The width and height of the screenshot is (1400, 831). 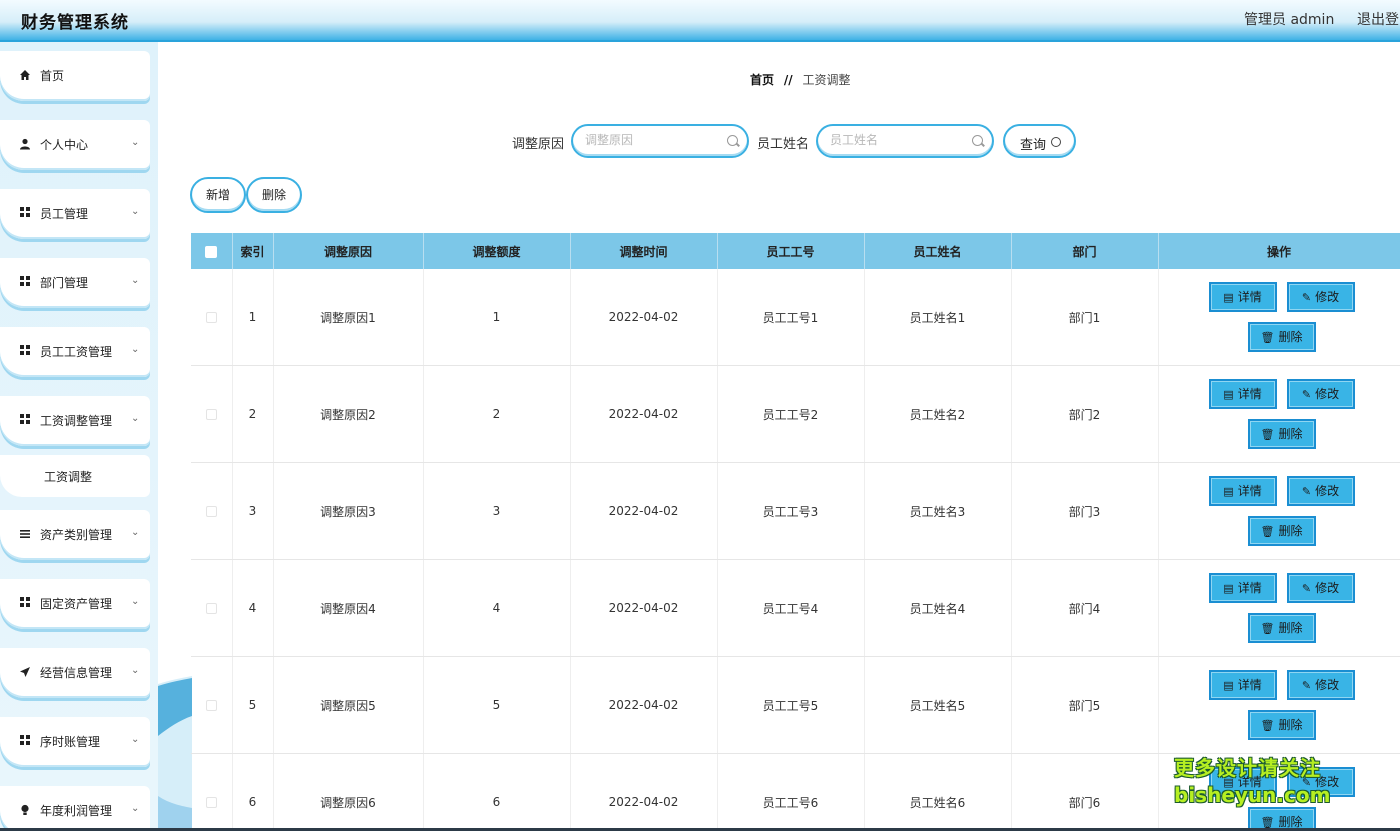 I want to click on sidebar-subitem-salary-adjust: 工资调整, so click(x=75, y=476).